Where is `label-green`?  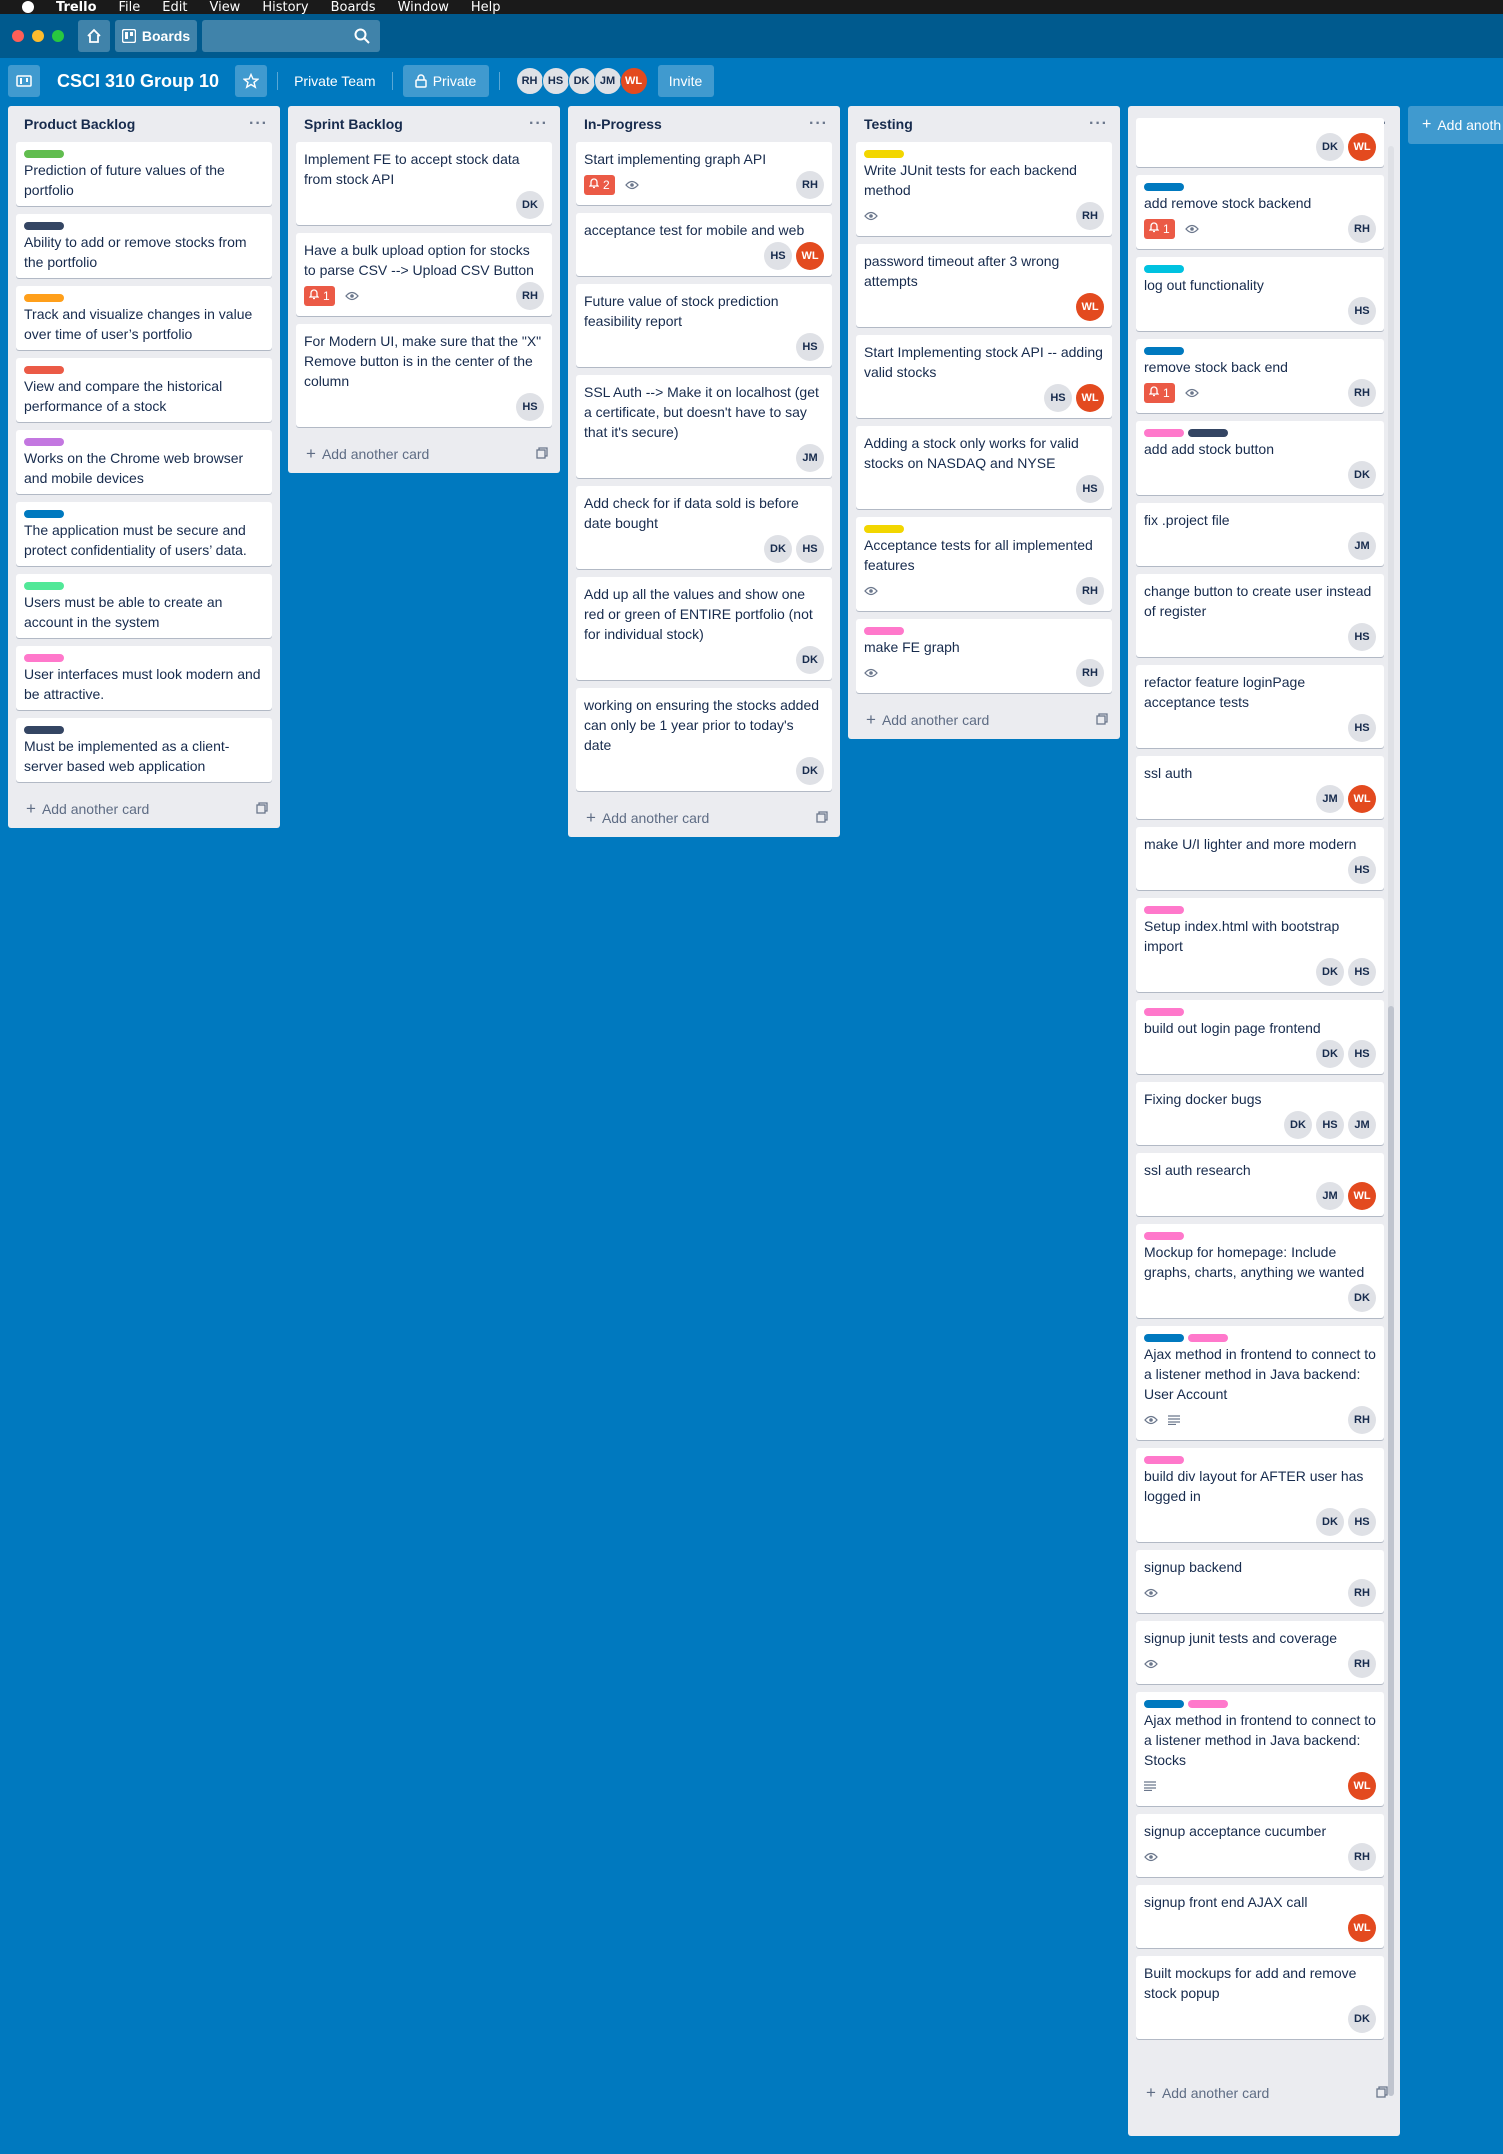 label-green is located at coordinates (44, 154).